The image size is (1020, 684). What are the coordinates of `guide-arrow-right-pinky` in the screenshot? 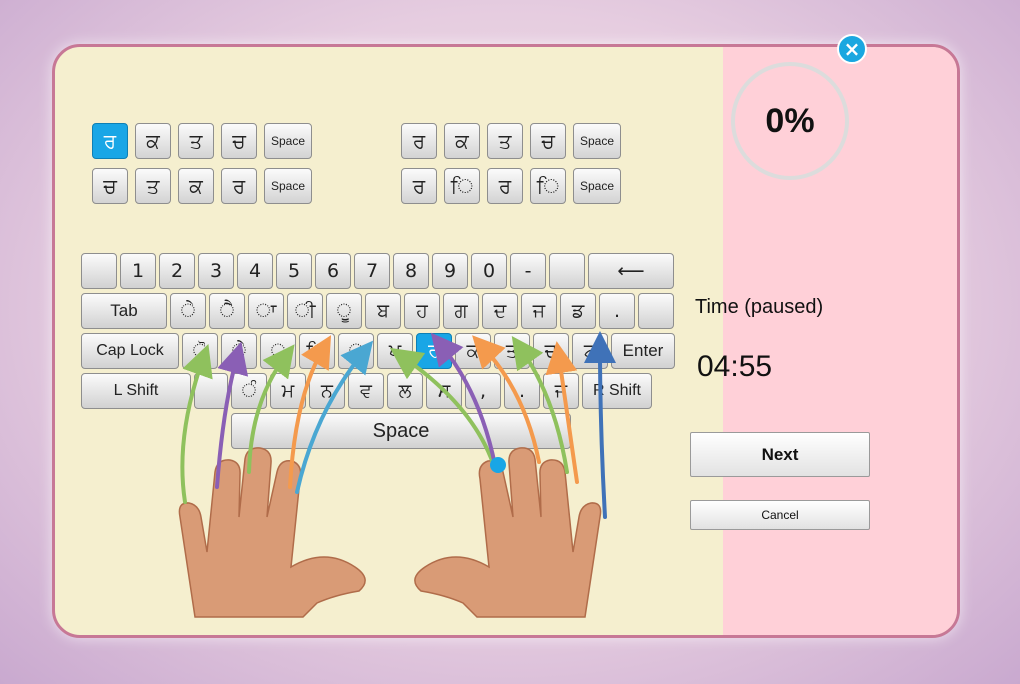 It's located at (600, 425).